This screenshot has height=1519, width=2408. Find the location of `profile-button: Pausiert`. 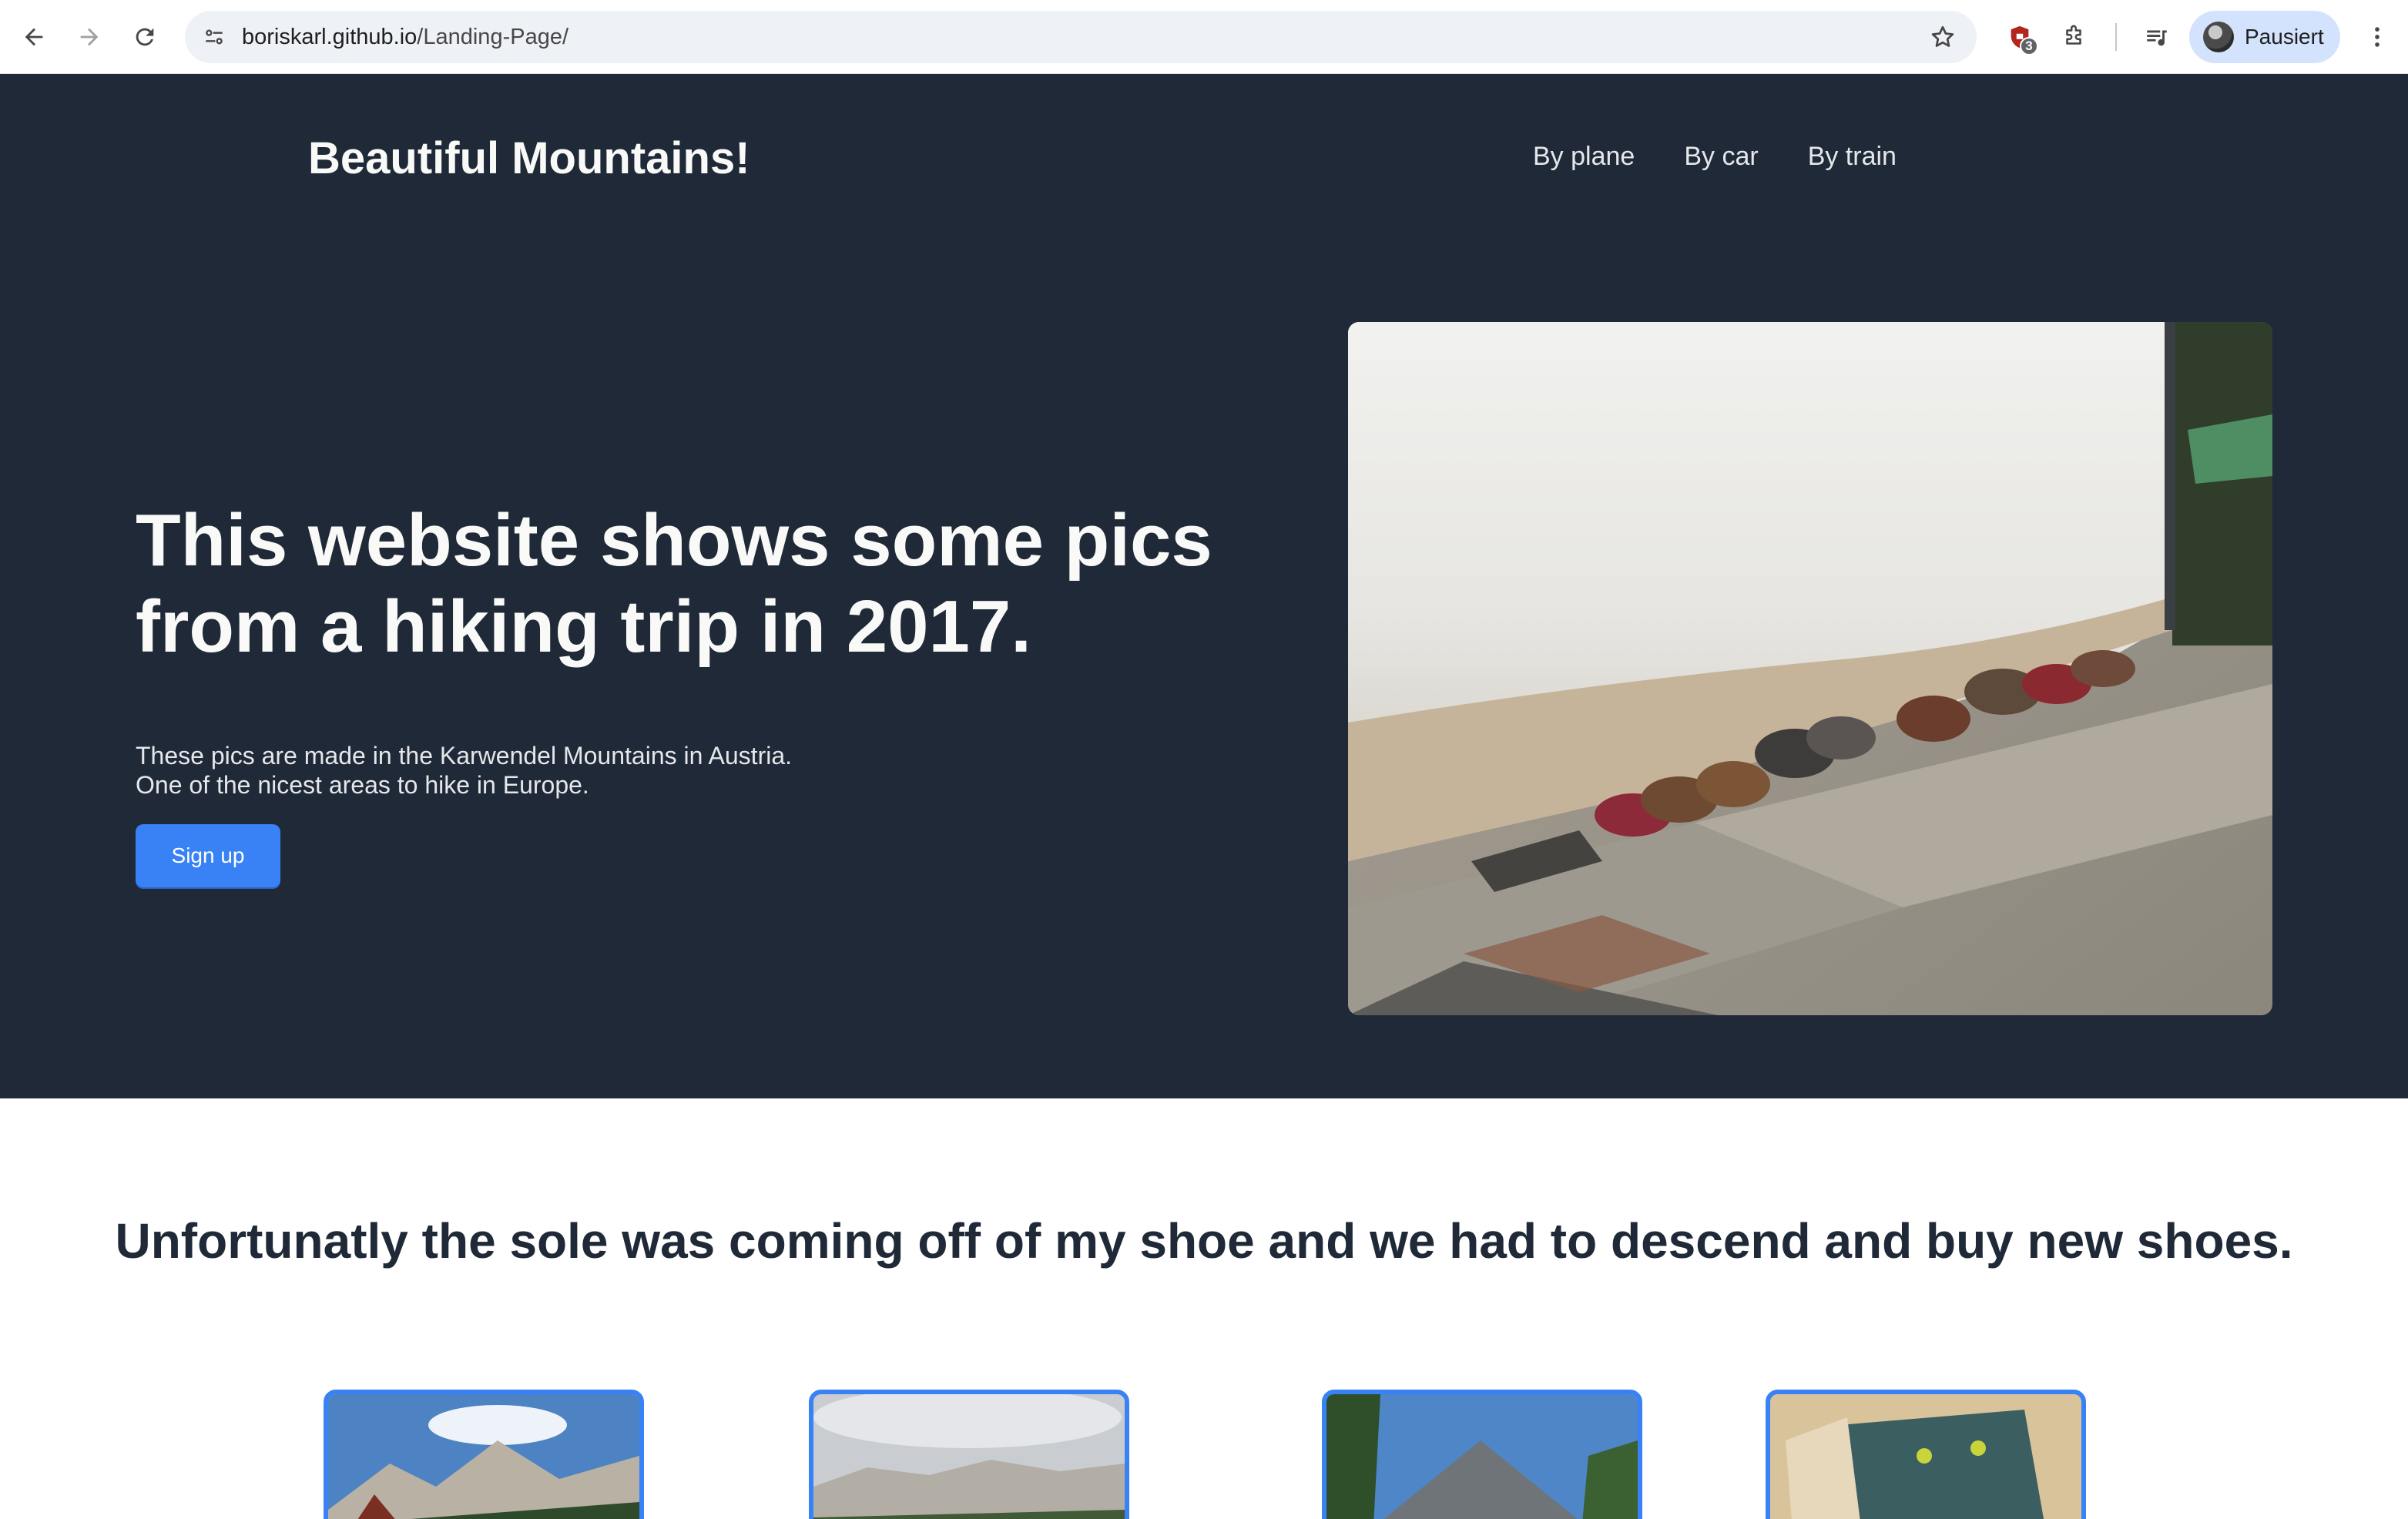

profile-button: Pausiert is located at coordinates (2264, 37).